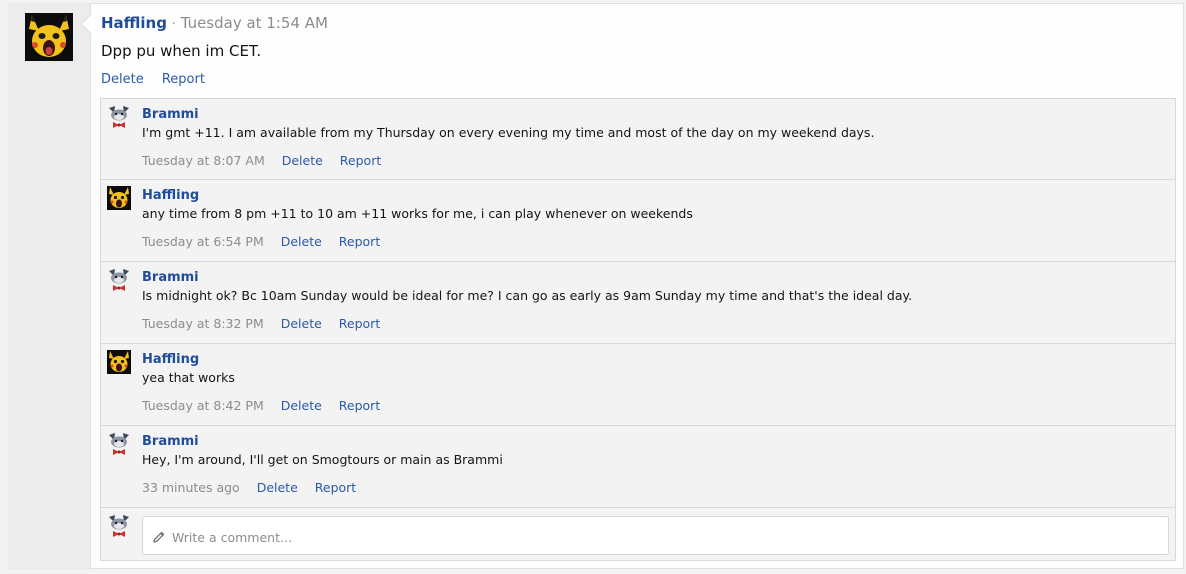 Image resolution: width=1186 pixels, height=574 pixels. I want to click on comment-timestamp: 33 minutes ago, so click(191, 487).